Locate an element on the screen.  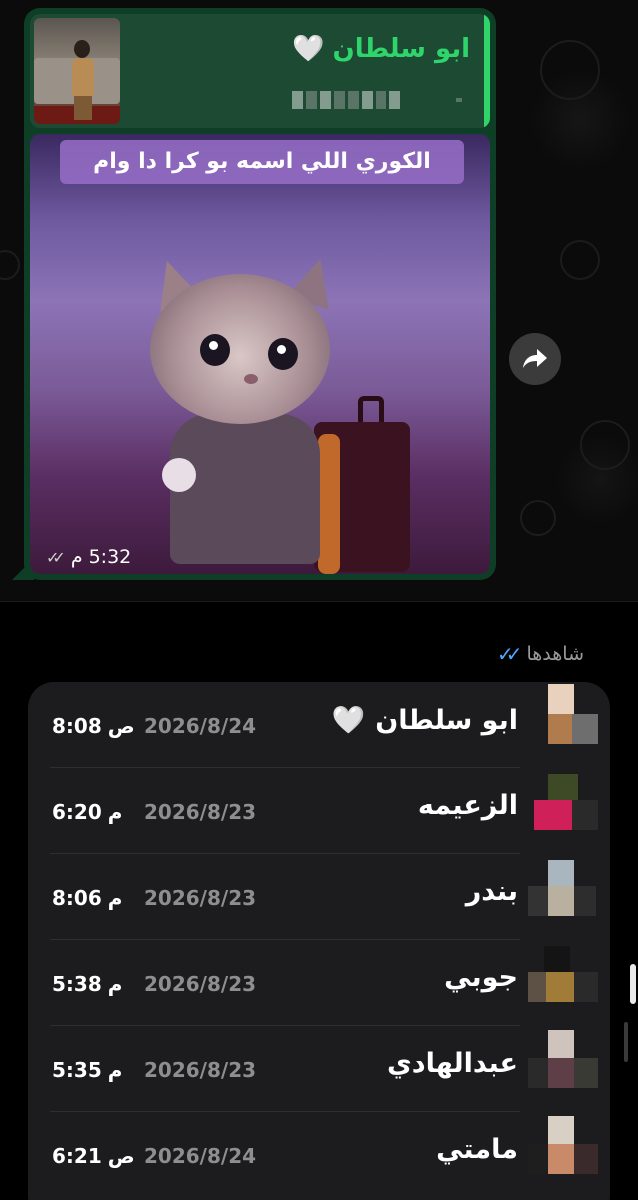
viewer-name-text: مامتي is located at coordinates (477, 1149).